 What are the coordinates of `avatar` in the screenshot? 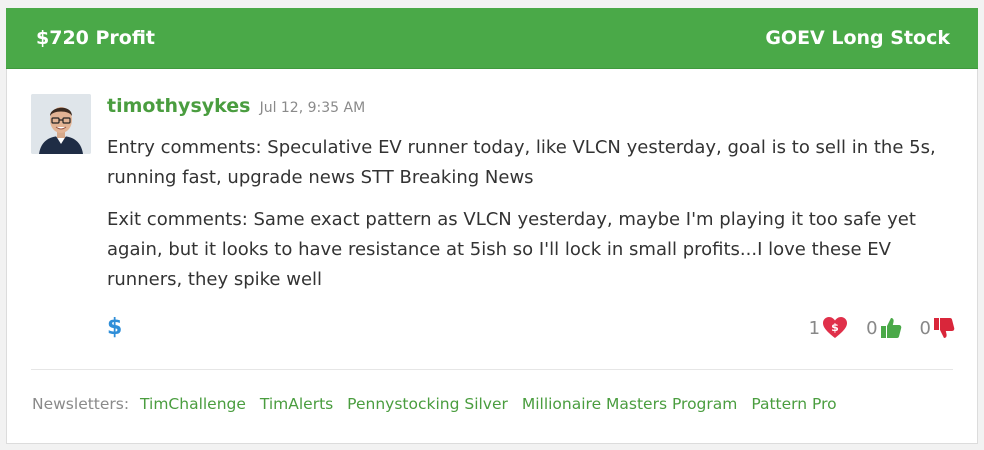 It's located at (61, 124).